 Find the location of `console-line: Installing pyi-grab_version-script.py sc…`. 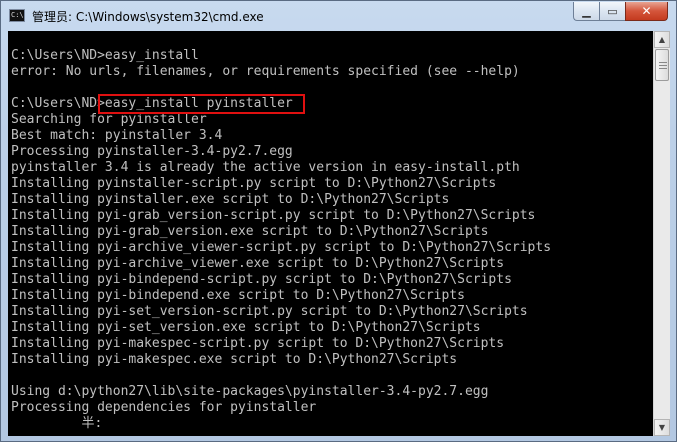

console-line: Installing pyi-grab_version-script.py sc… is located at coordinates (273, 215).